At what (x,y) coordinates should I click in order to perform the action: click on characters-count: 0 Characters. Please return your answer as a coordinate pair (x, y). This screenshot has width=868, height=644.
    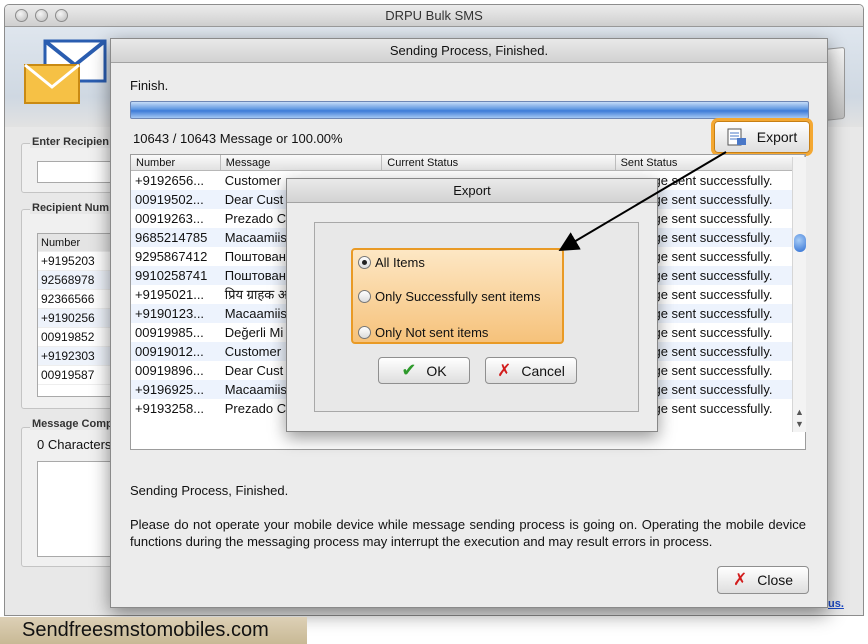
    Looking at the image, I should click on (74, 444).